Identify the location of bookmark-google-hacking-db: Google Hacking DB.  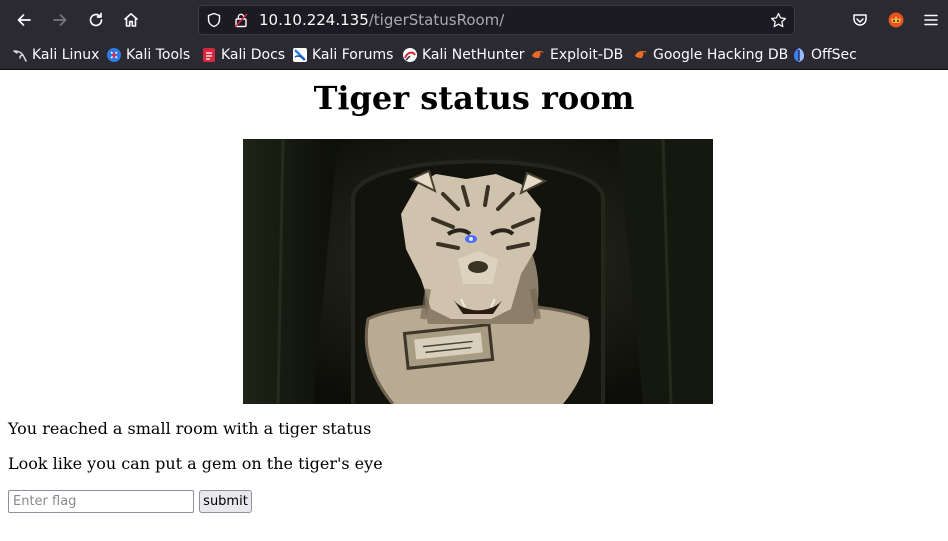
(710, 55).